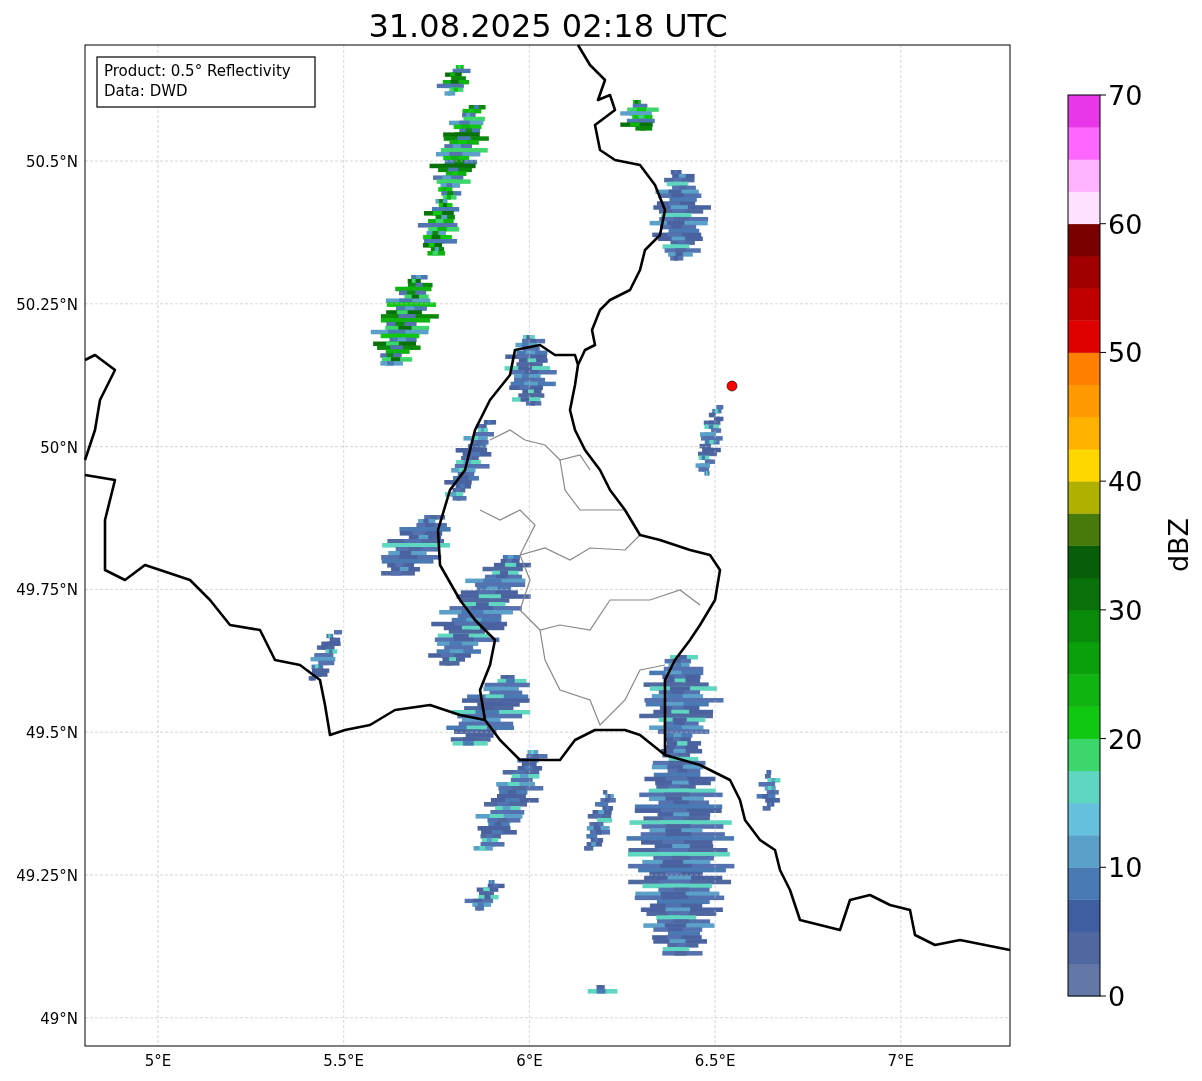 Image resolution: width=1202 pixels, height=1081 pixels. Describe the element at coordinates (146, 91) in the screenshot. I see `legend-text: Data: DWD` at that location.